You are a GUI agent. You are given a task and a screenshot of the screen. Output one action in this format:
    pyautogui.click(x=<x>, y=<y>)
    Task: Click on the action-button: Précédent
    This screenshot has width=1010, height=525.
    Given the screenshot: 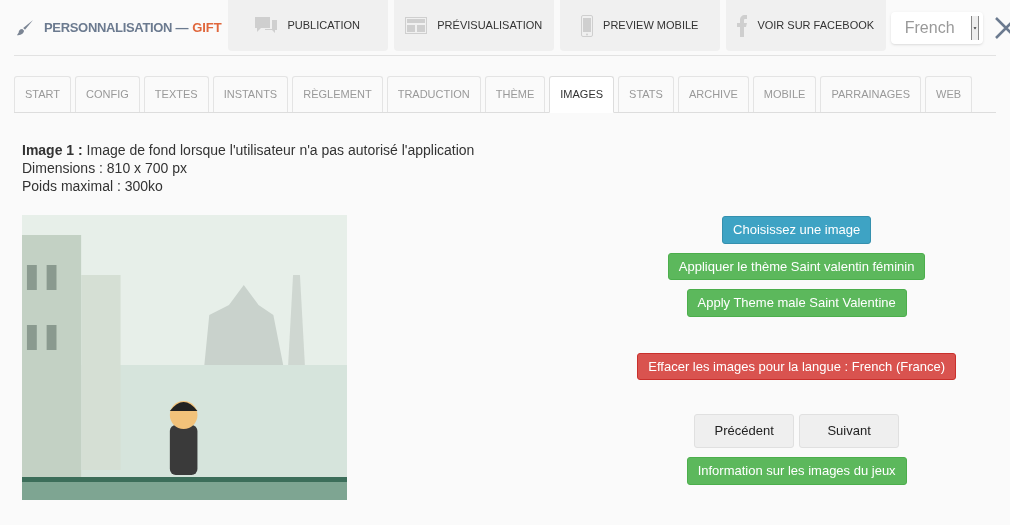 What is the action you would take?
    pyautogui.click(x=744, y=431)
    